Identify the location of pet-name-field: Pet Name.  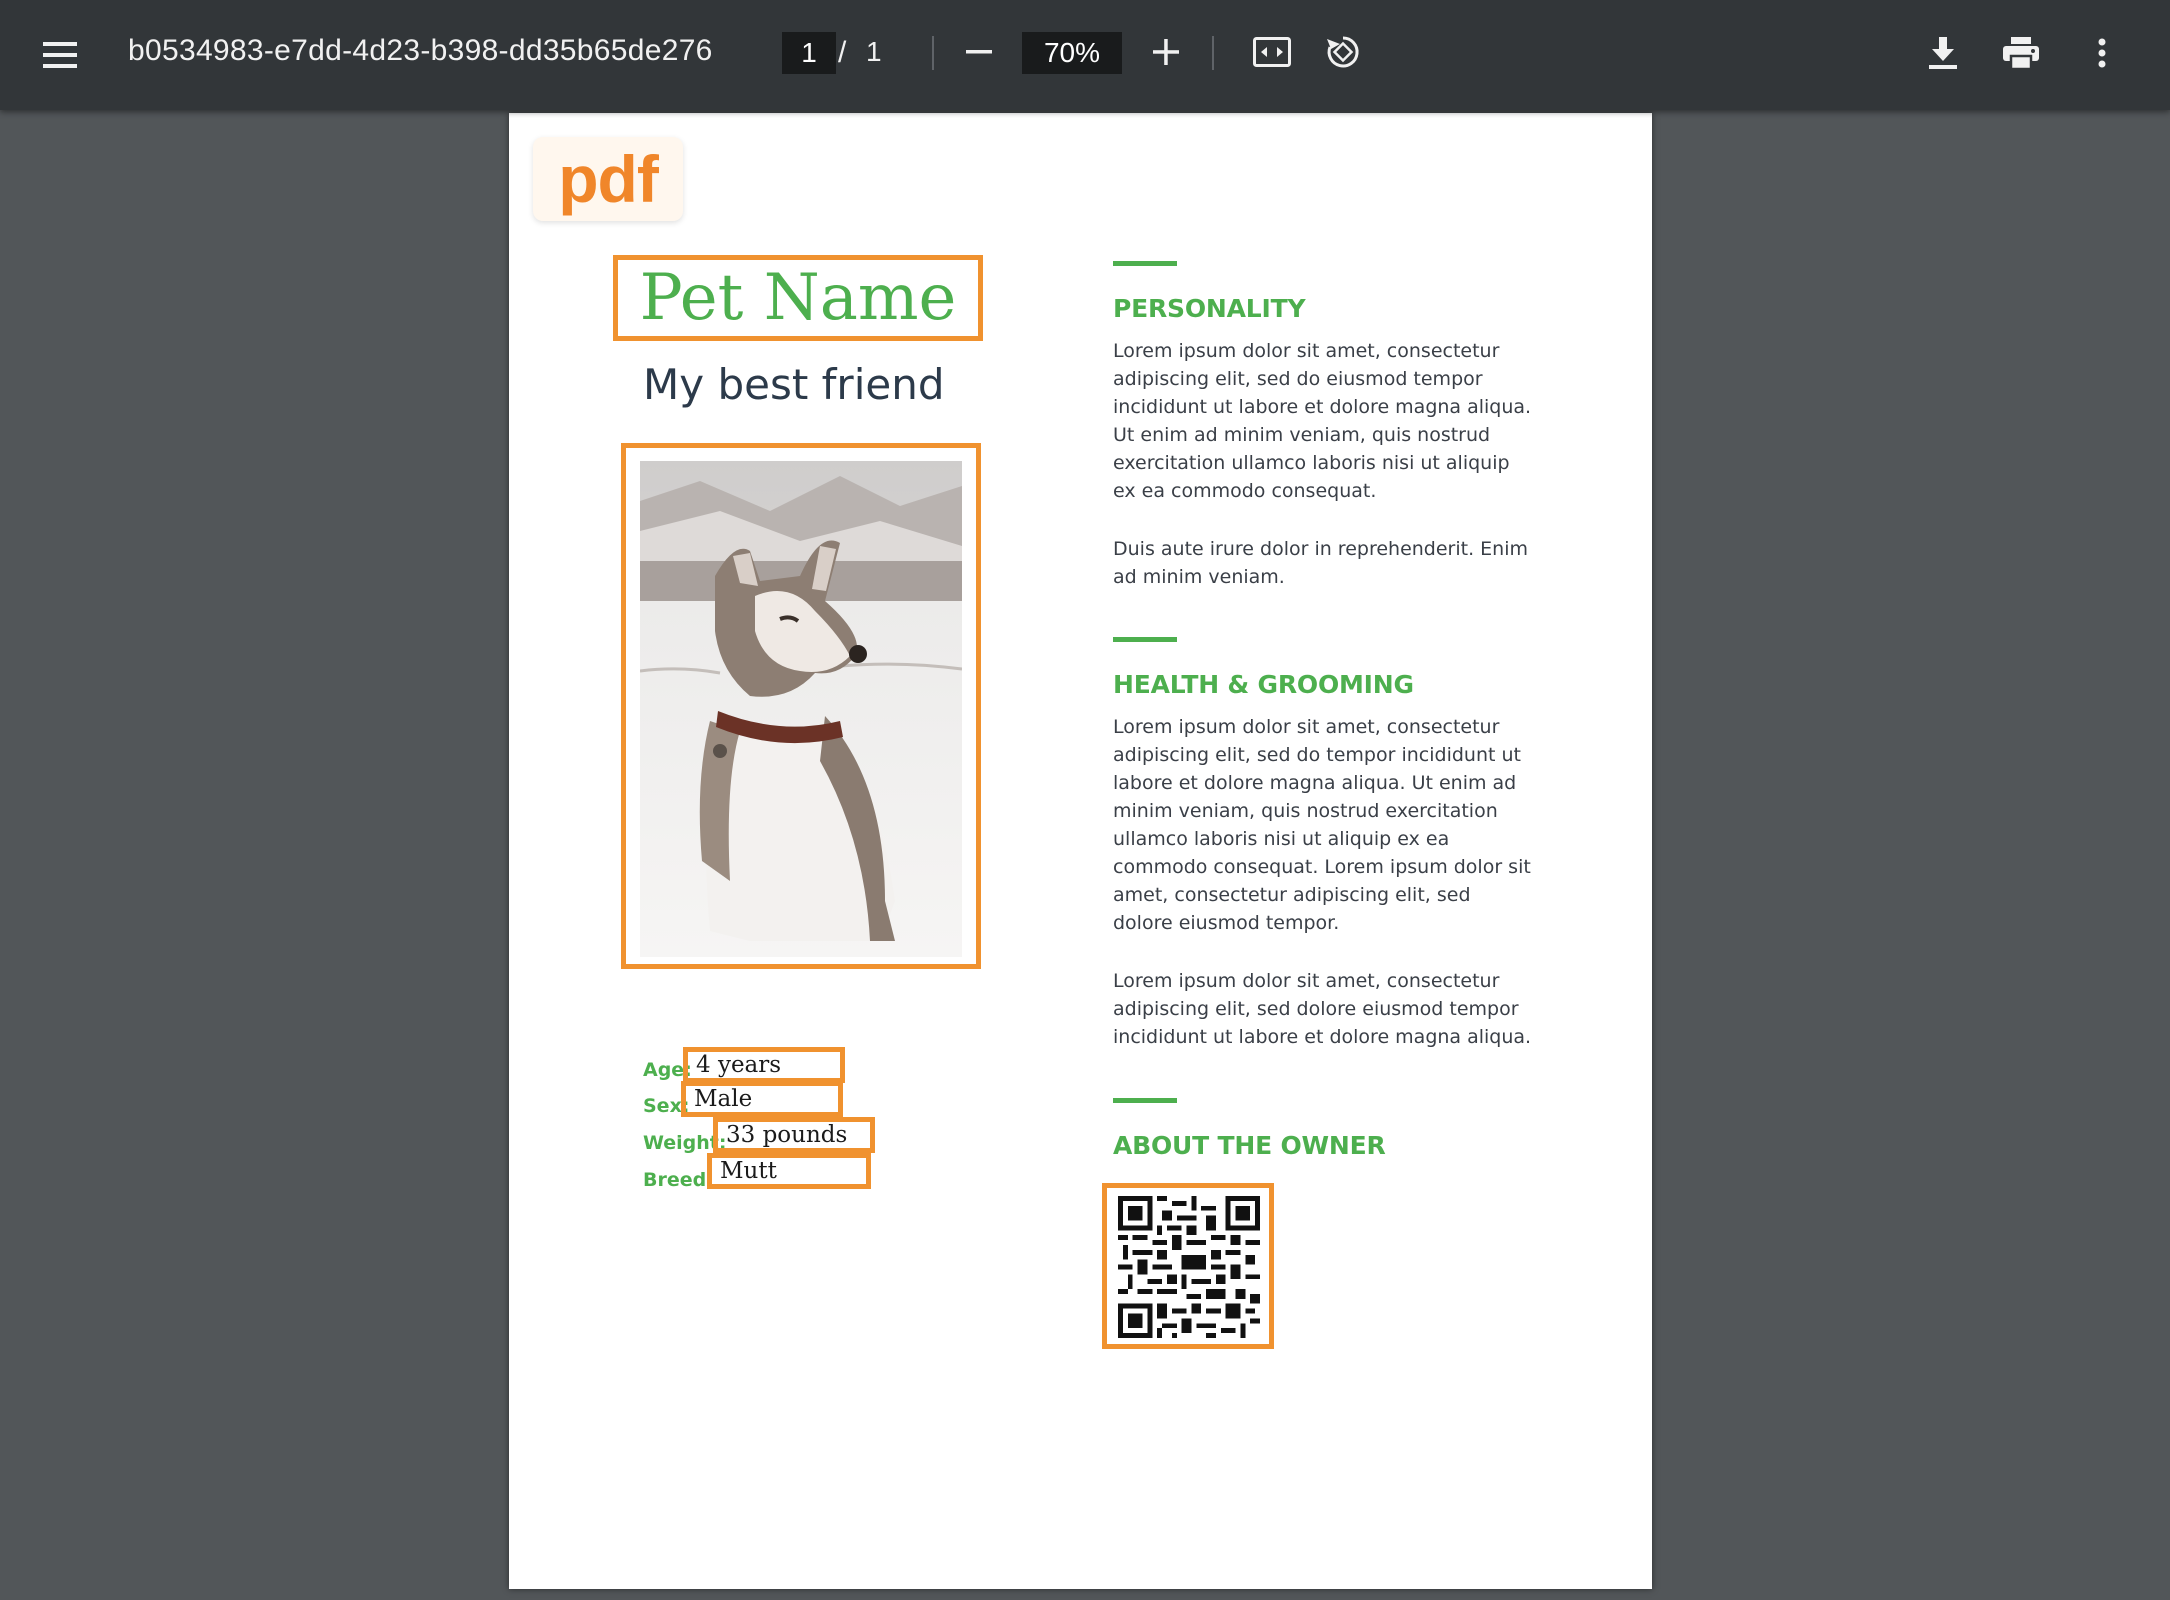
(798, 298).